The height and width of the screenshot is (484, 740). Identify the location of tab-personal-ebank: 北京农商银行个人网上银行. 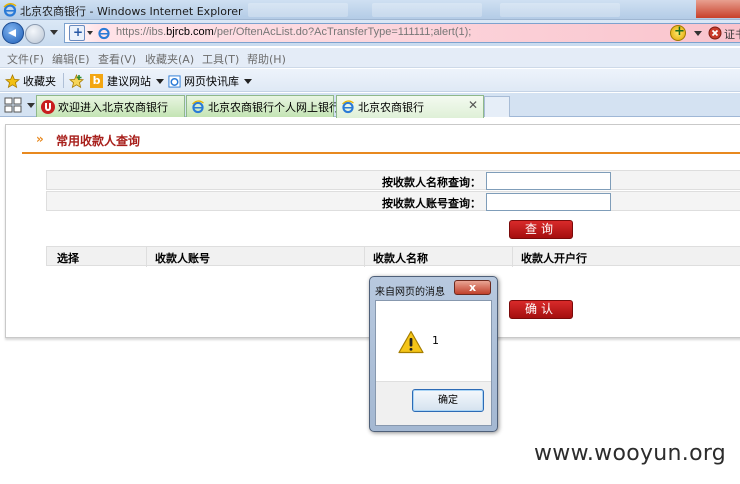
(263, 106).